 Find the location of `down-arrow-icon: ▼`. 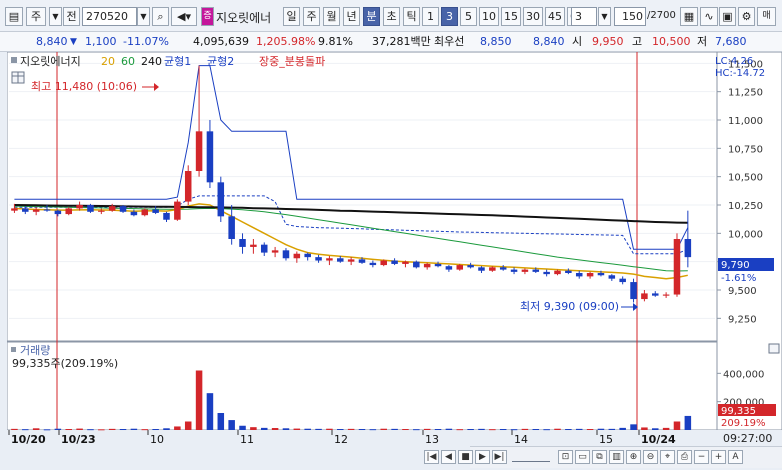

down-arrow-icon: ▼ is located at coordinates (73, 42).